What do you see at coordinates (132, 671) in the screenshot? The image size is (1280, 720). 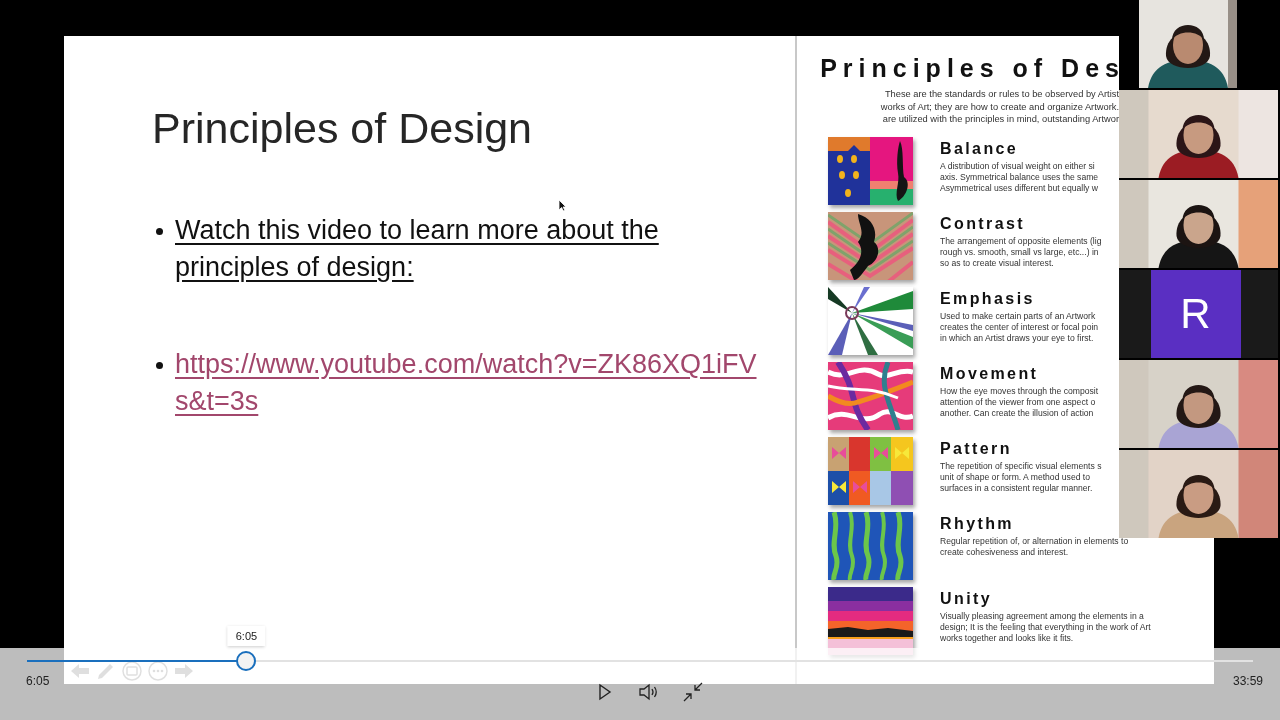 I see `slides-icon` at bounding box center [132, 671].